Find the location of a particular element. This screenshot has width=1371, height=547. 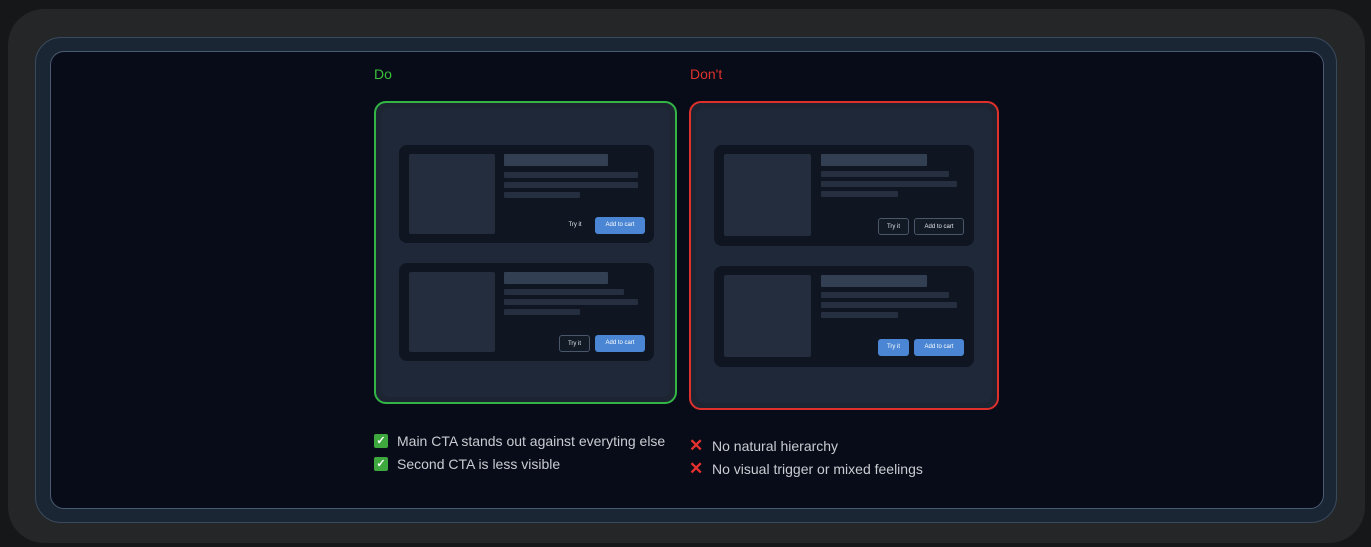

do-product-card-2: Try it Add to cart is located at coordinates (526, 312).